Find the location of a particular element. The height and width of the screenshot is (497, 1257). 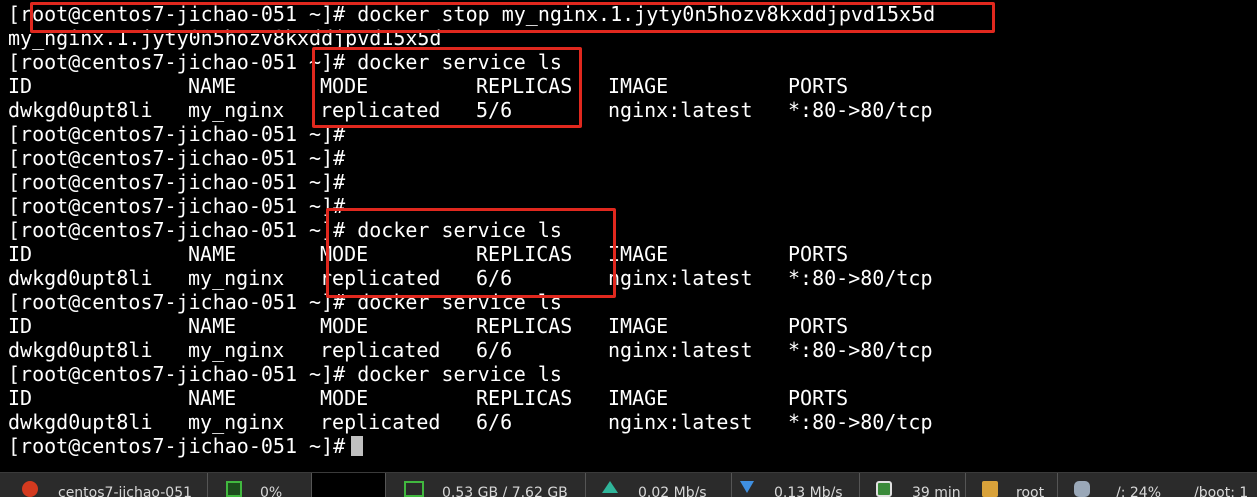

upload-value: 0.02 Mb/s is located at coordinates (672, 491).